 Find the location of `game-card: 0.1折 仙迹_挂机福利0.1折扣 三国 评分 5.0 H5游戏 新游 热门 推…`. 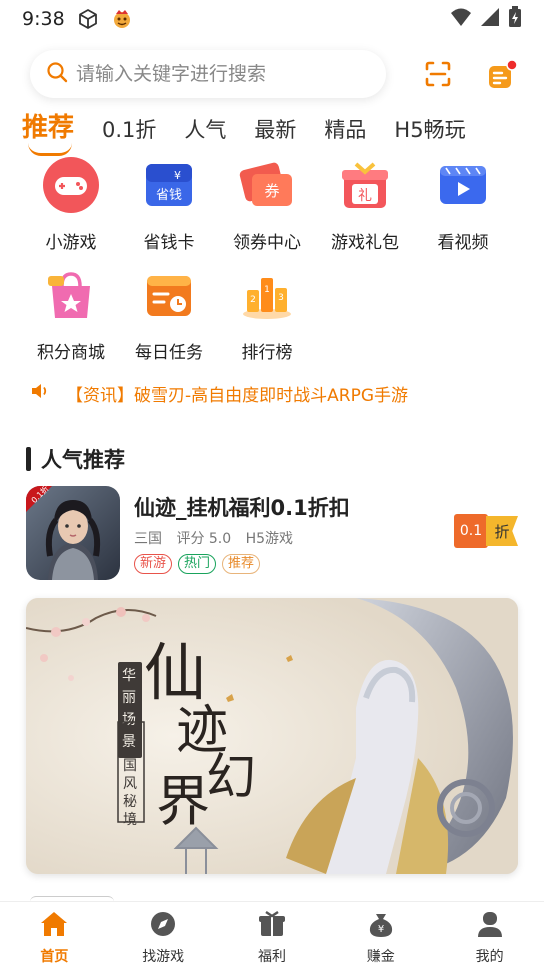

game-card: 0.1折 仙迹_挂机福利0.1折扣 三国 评分 5.0 H5游戏 新游 热门 推… is located at coordinates (273, 533).